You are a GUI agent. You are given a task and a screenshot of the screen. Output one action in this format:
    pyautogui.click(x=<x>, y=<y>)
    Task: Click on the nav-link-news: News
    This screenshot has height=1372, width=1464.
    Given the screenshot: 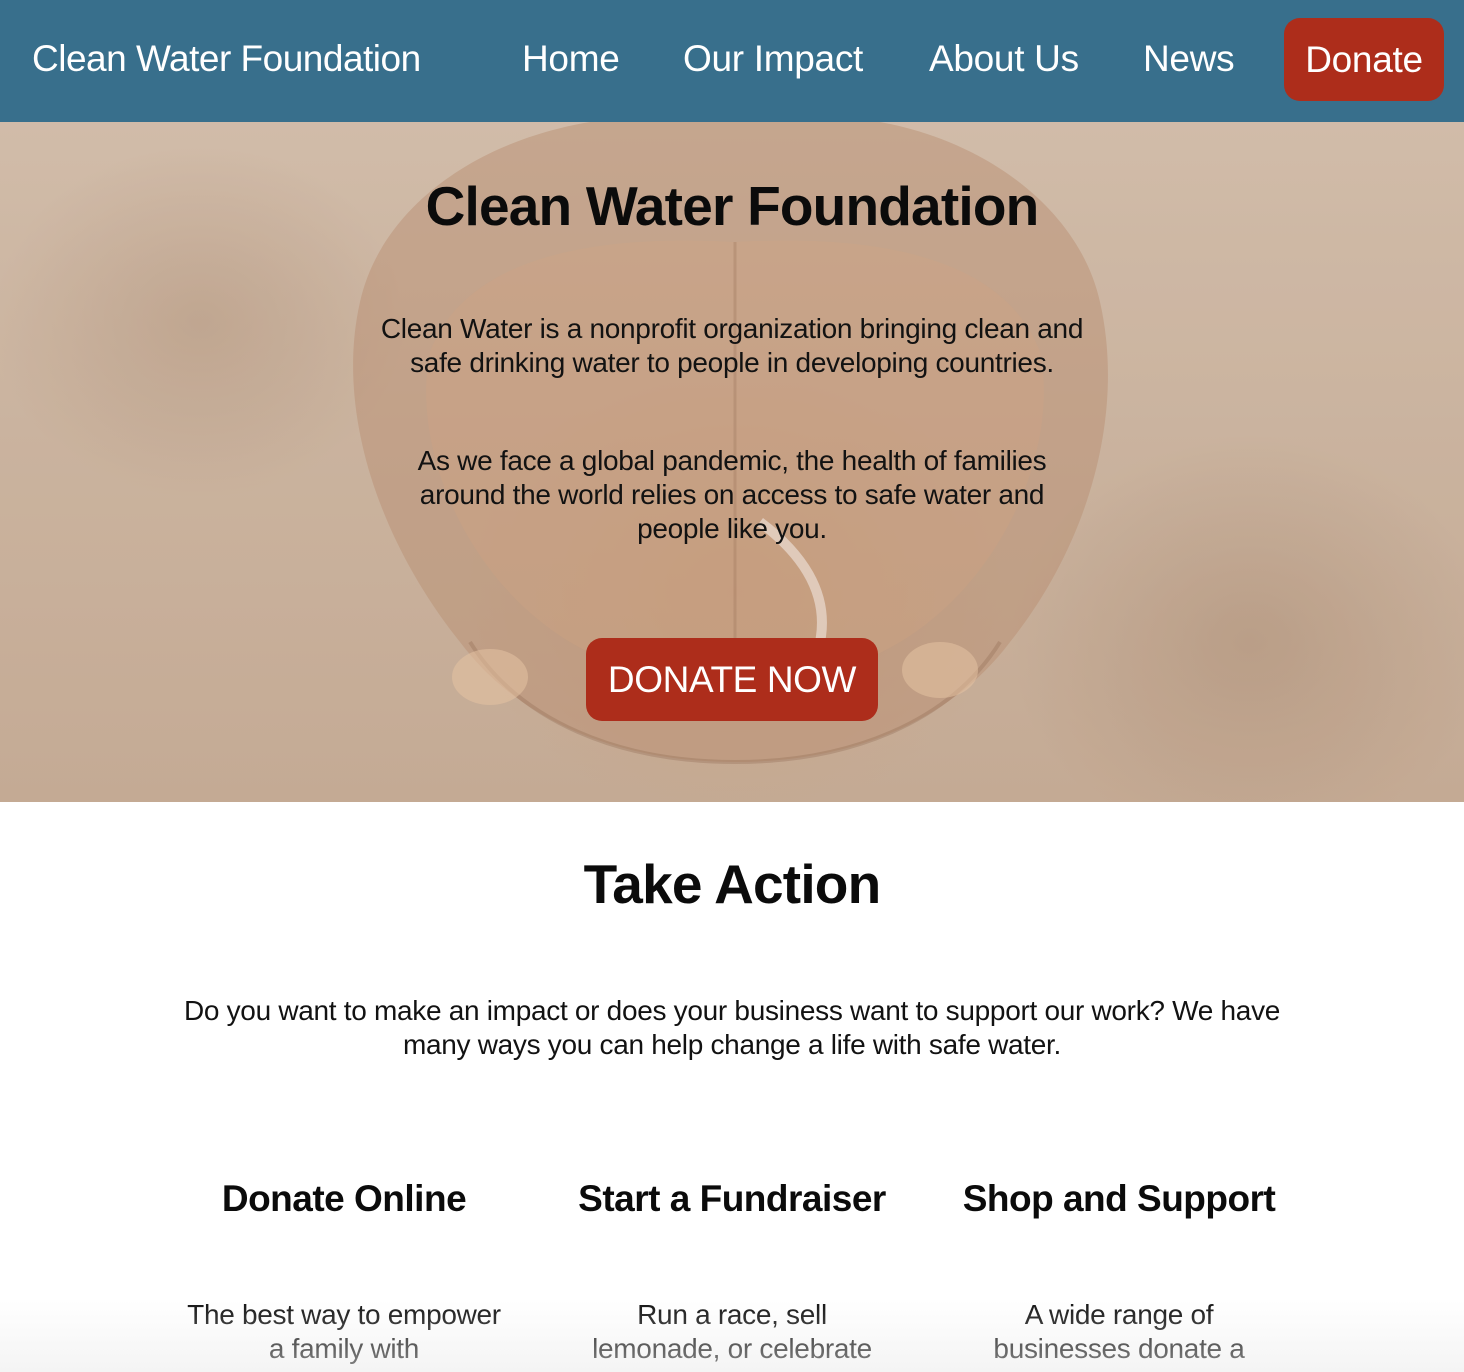 What is the action you would take?
    pyautogui.click(x=1189, y=59)
    